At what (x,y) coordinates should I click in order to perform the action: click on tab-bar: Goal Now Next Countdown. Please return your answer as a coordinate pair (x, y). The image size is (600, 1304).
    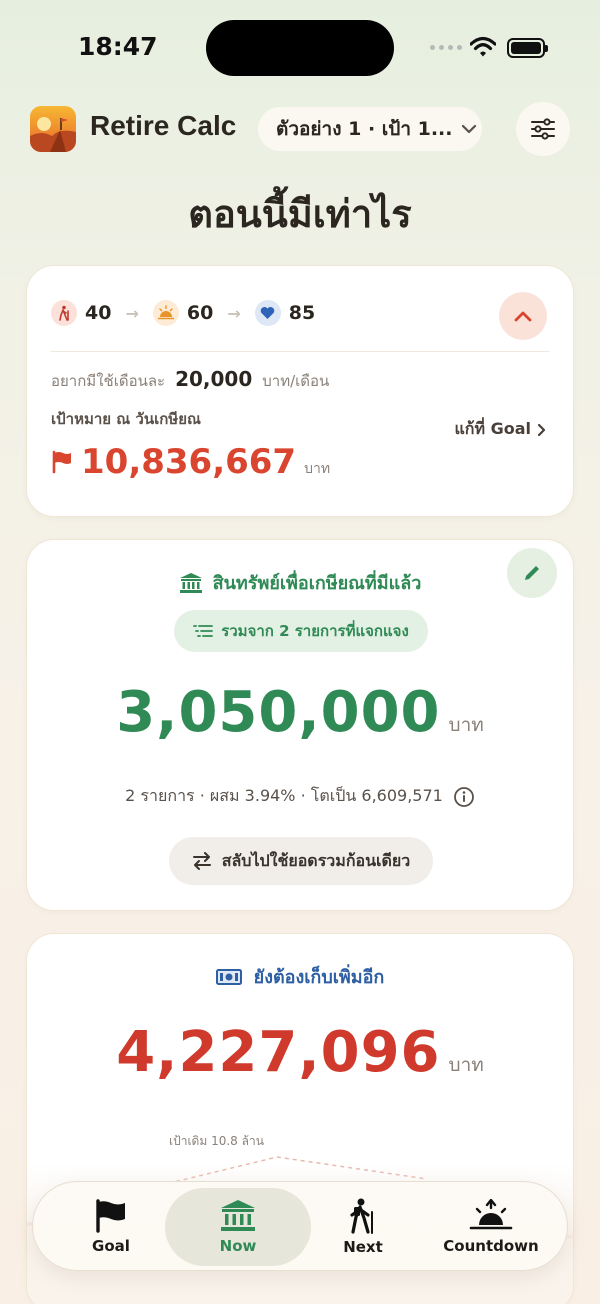
    Looking at the image, I should click on (300, 1226).